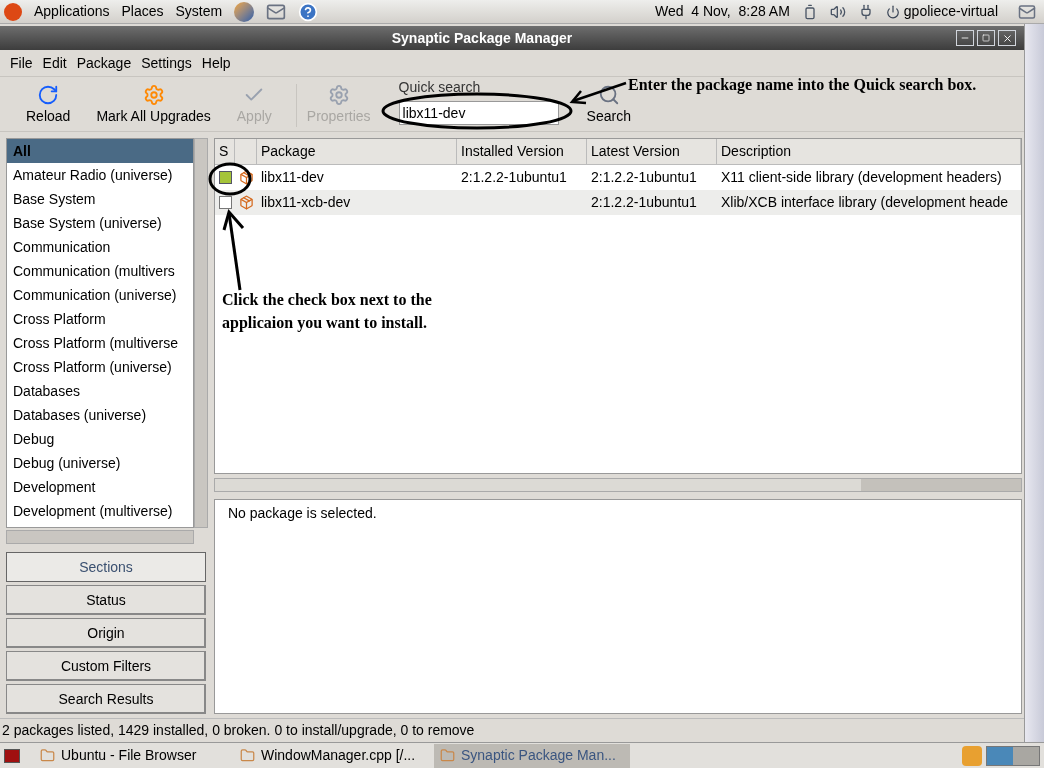 Image resolution: width=1044 pixels, height=768 pixels. I want to click on highlight-ellipse, so click(230, 179).